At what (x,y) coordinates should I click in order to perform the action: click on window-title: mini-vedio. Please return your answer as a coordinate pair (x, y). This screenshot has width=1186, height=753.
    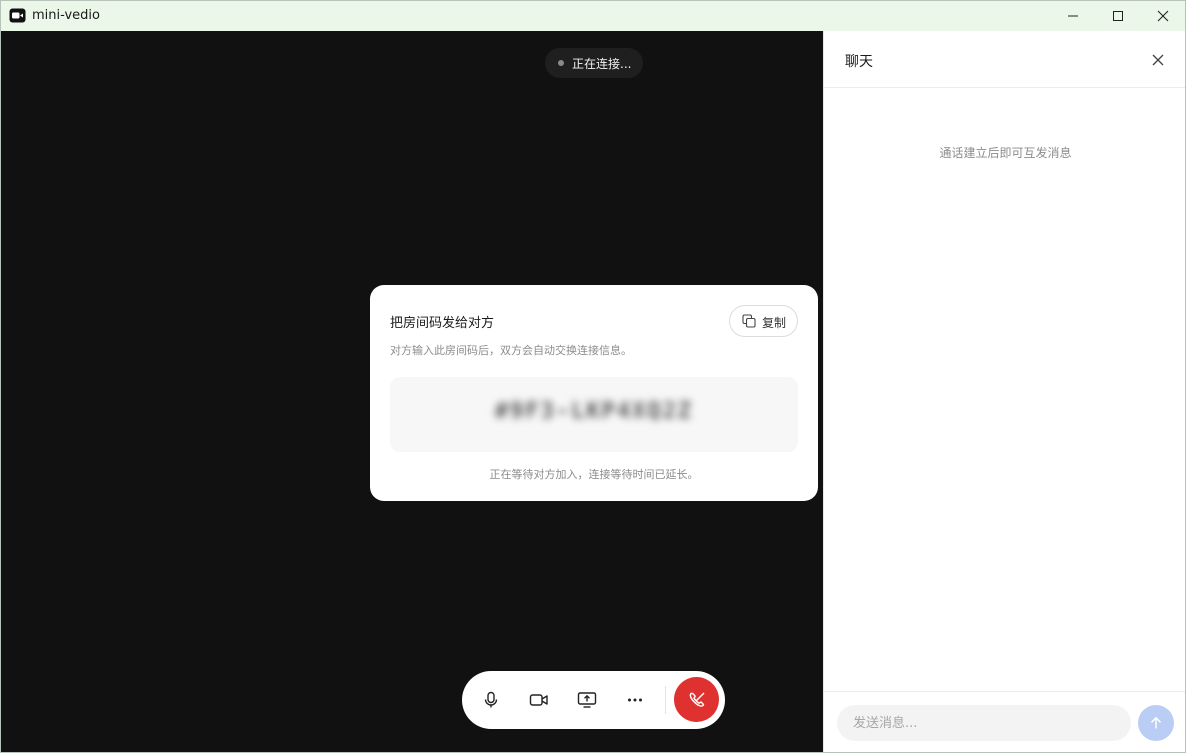
    Looking at the image, I should click on (66, 15).